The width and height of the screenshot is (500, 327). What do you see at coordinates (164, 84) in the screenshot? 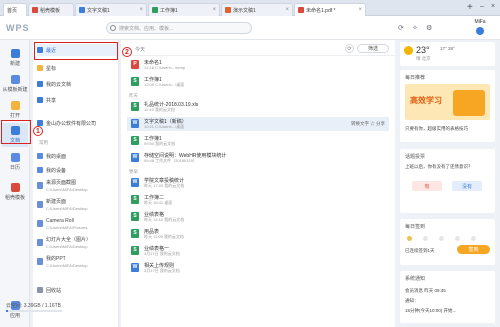
I see `file-meta: 12:09 C:\Users\...\桌面` at bounding box center [164, 84].